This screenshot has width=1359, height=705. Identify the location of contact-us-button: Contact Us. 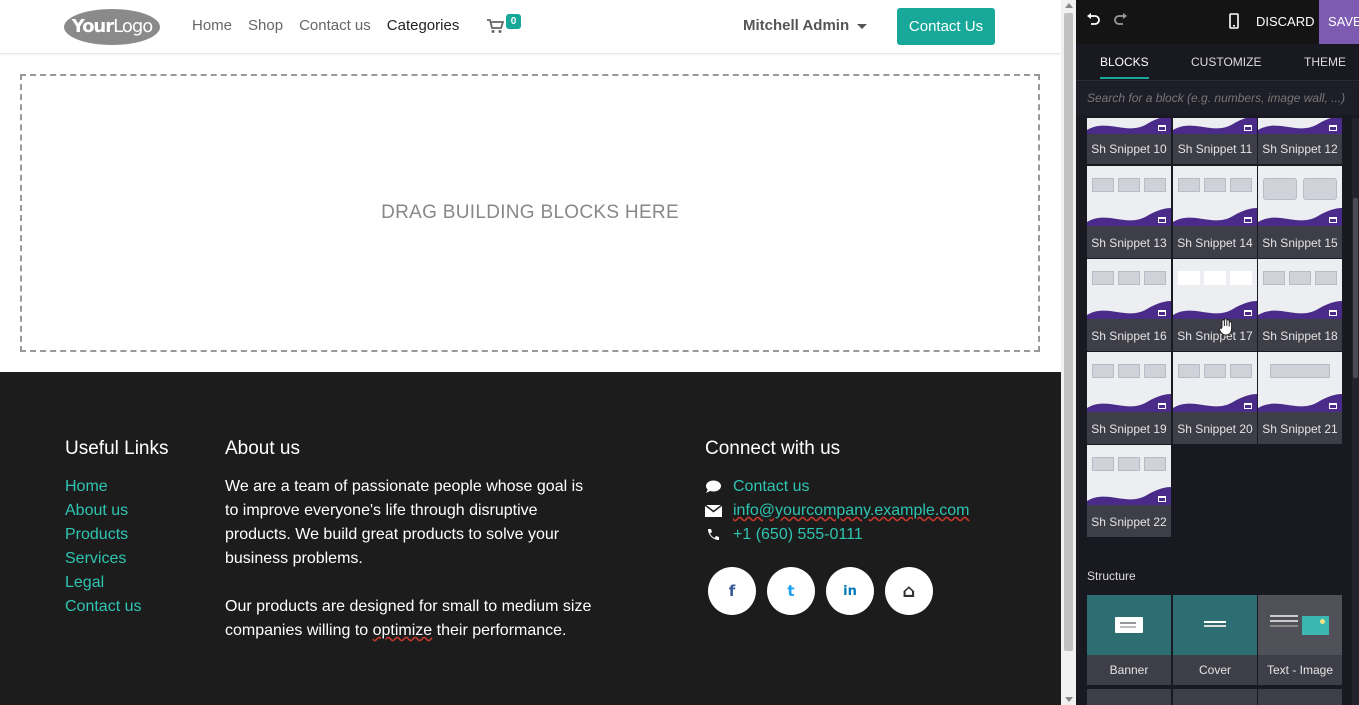
(946, 26).